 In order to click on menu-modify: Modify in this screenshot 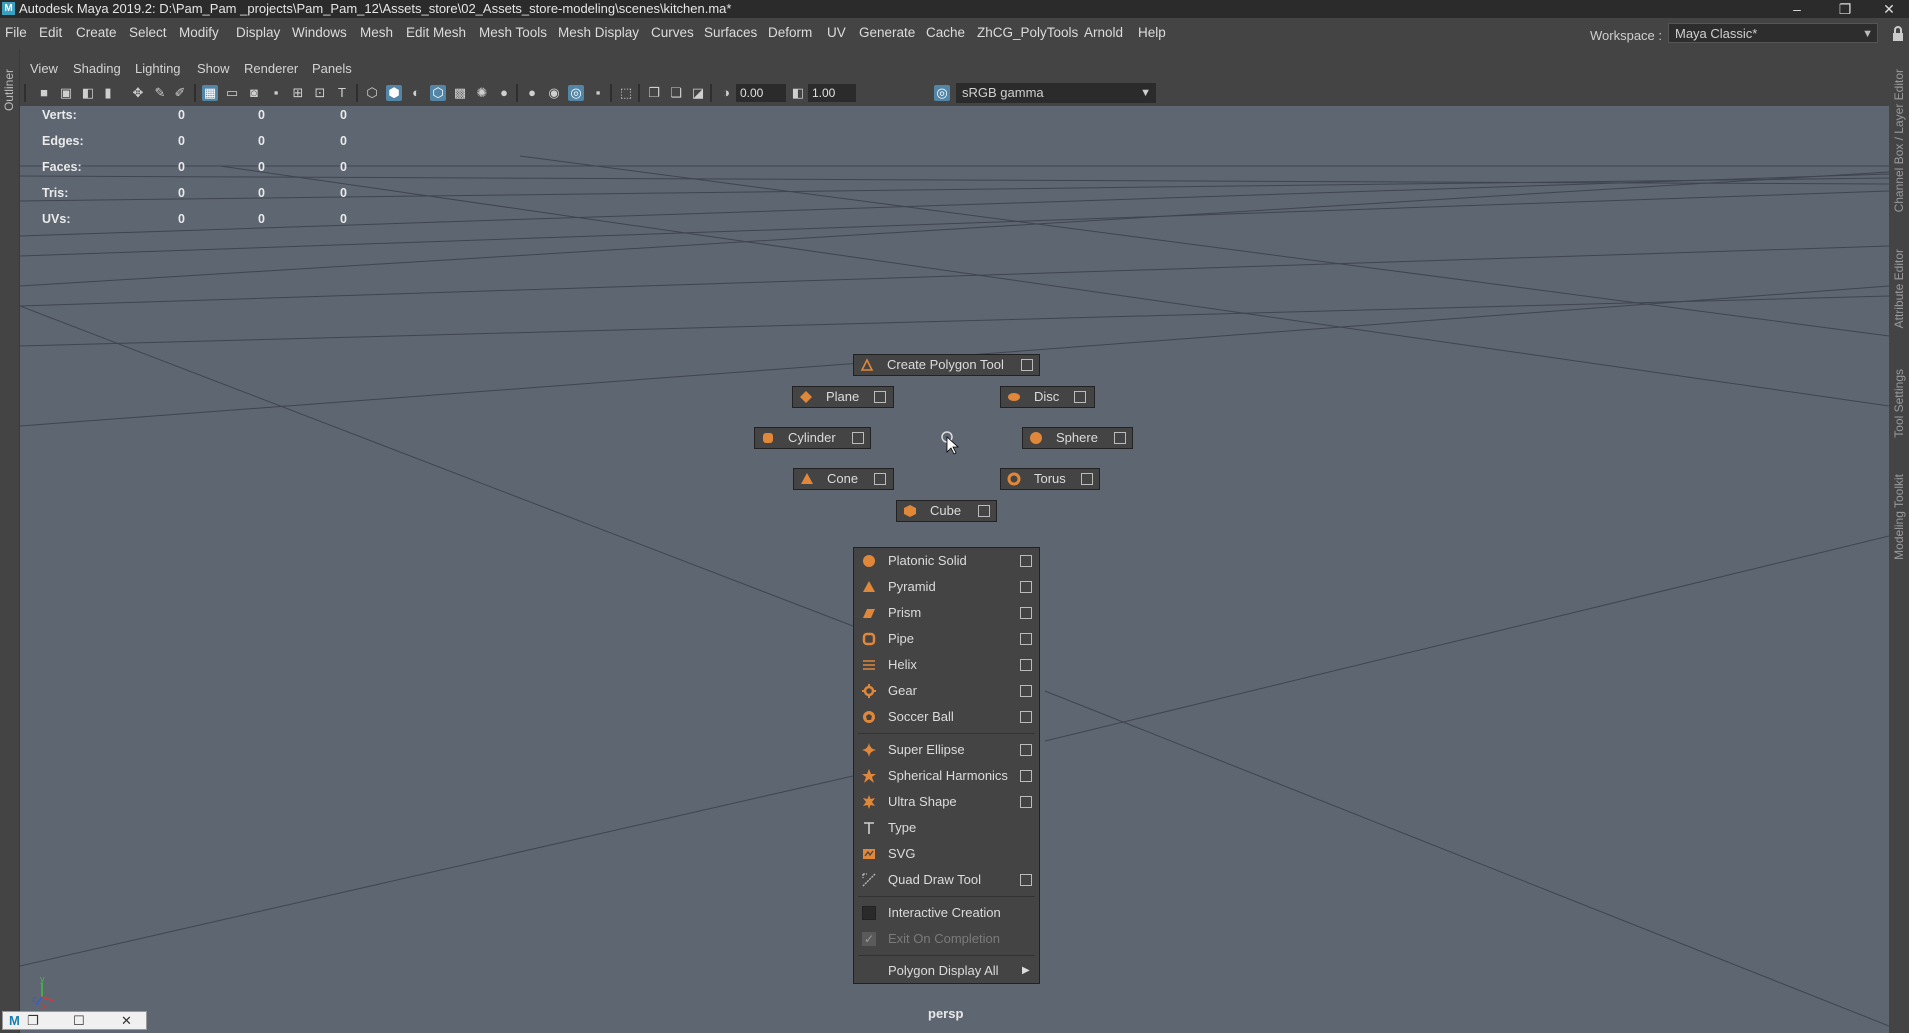, I will do `click(199, 32)`.